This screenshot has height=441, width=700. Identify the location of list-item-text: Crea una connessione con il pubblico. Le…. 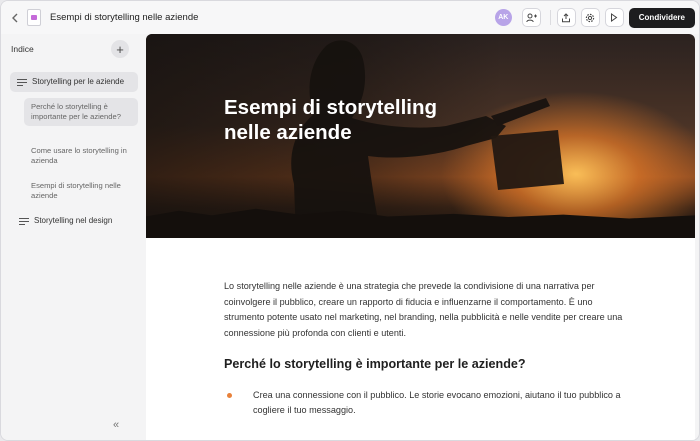
(437, 402).